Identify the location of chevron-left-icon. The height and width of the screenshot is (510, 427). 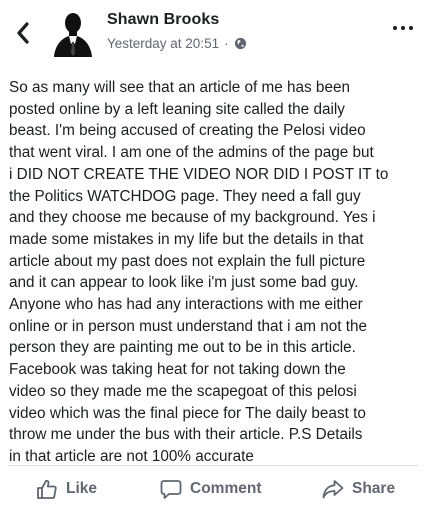
(23, 33).